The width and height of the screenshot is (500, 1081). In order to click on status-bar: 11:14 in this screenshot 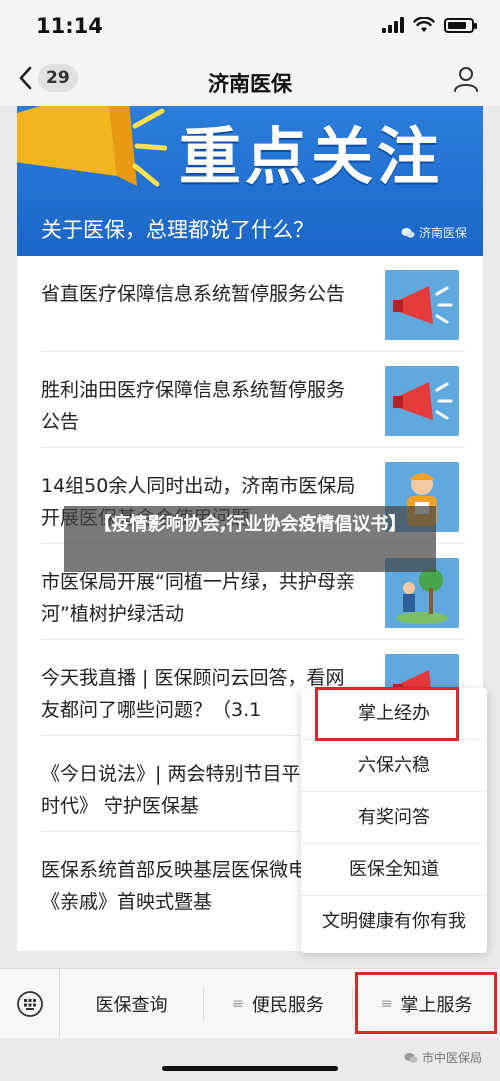, I will do `click(250, 28)`.